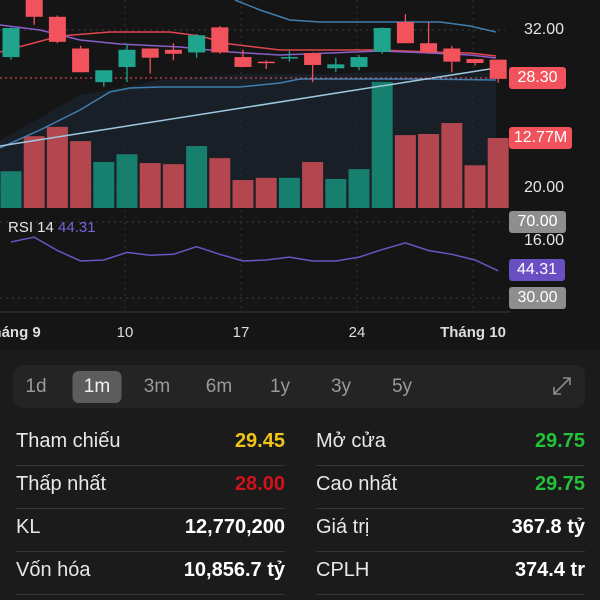 The width and height of the screenshot is (600, 600). Describe the element at coordinates (537, 78) in the screenshot. I see `last-price-badge: 28.30` at that location.